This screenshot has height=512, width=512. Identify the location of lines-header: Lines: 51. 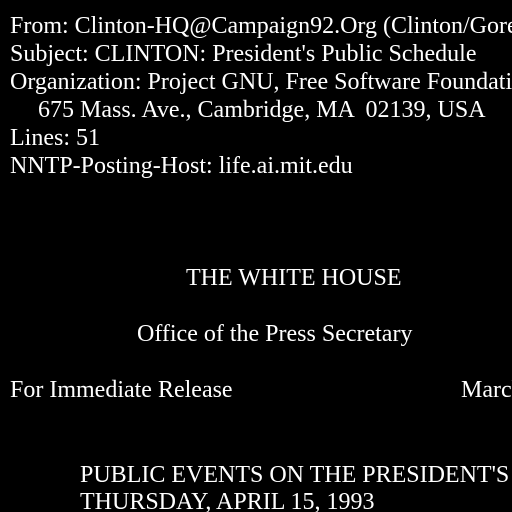
(55, 138).